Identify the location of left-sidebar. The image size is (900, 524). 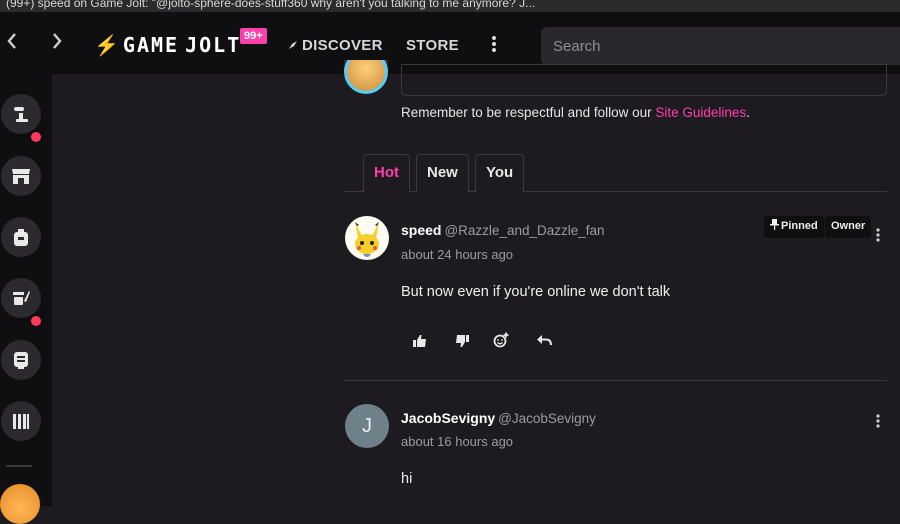
(26, 299).